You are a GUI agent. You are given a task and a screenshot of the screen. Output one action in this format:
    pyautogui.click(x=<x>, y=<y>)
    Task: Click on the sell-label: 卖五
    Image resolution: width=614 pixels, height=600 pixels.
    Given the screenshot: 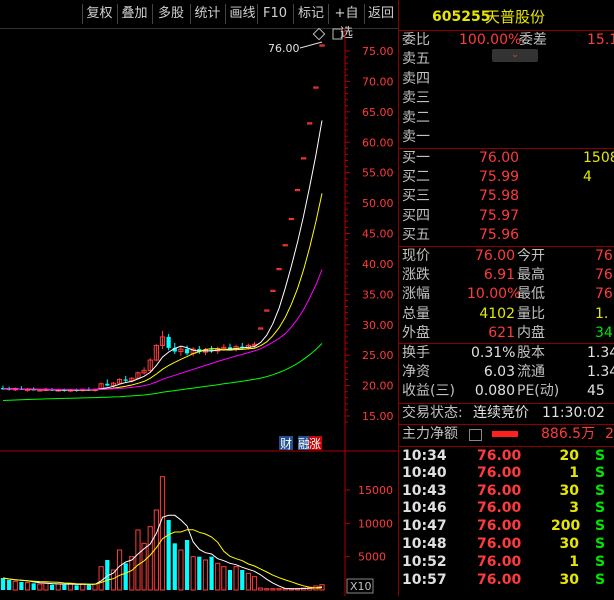 What is the action you would take?
    pyautogui.click(x=416, y=59)
    